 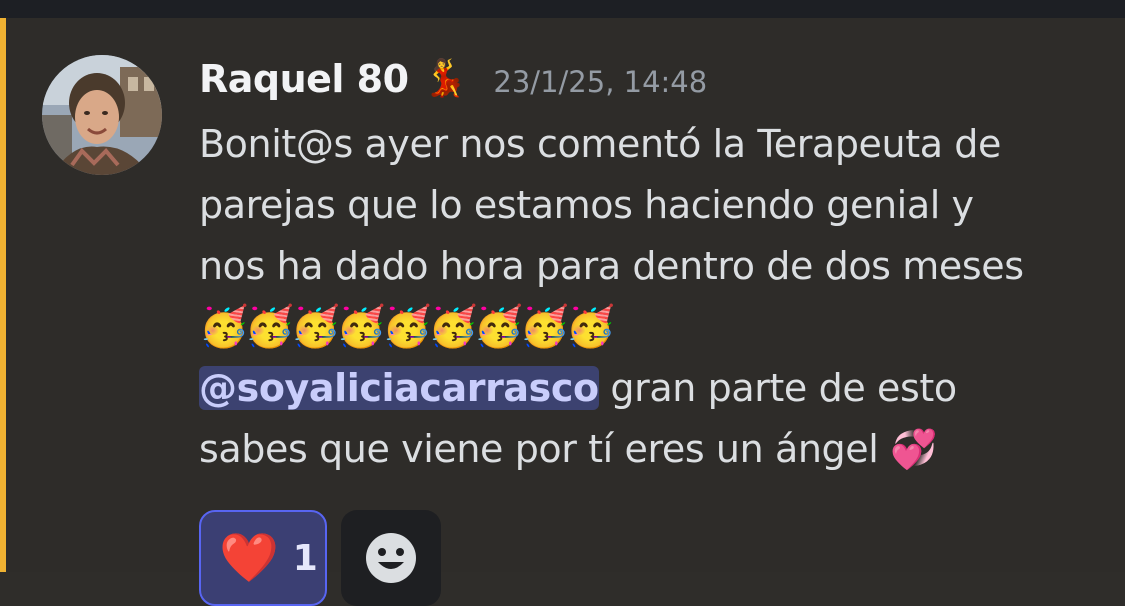 I want to click on message-text: gran parte de esto, so click(x=777, y=388).